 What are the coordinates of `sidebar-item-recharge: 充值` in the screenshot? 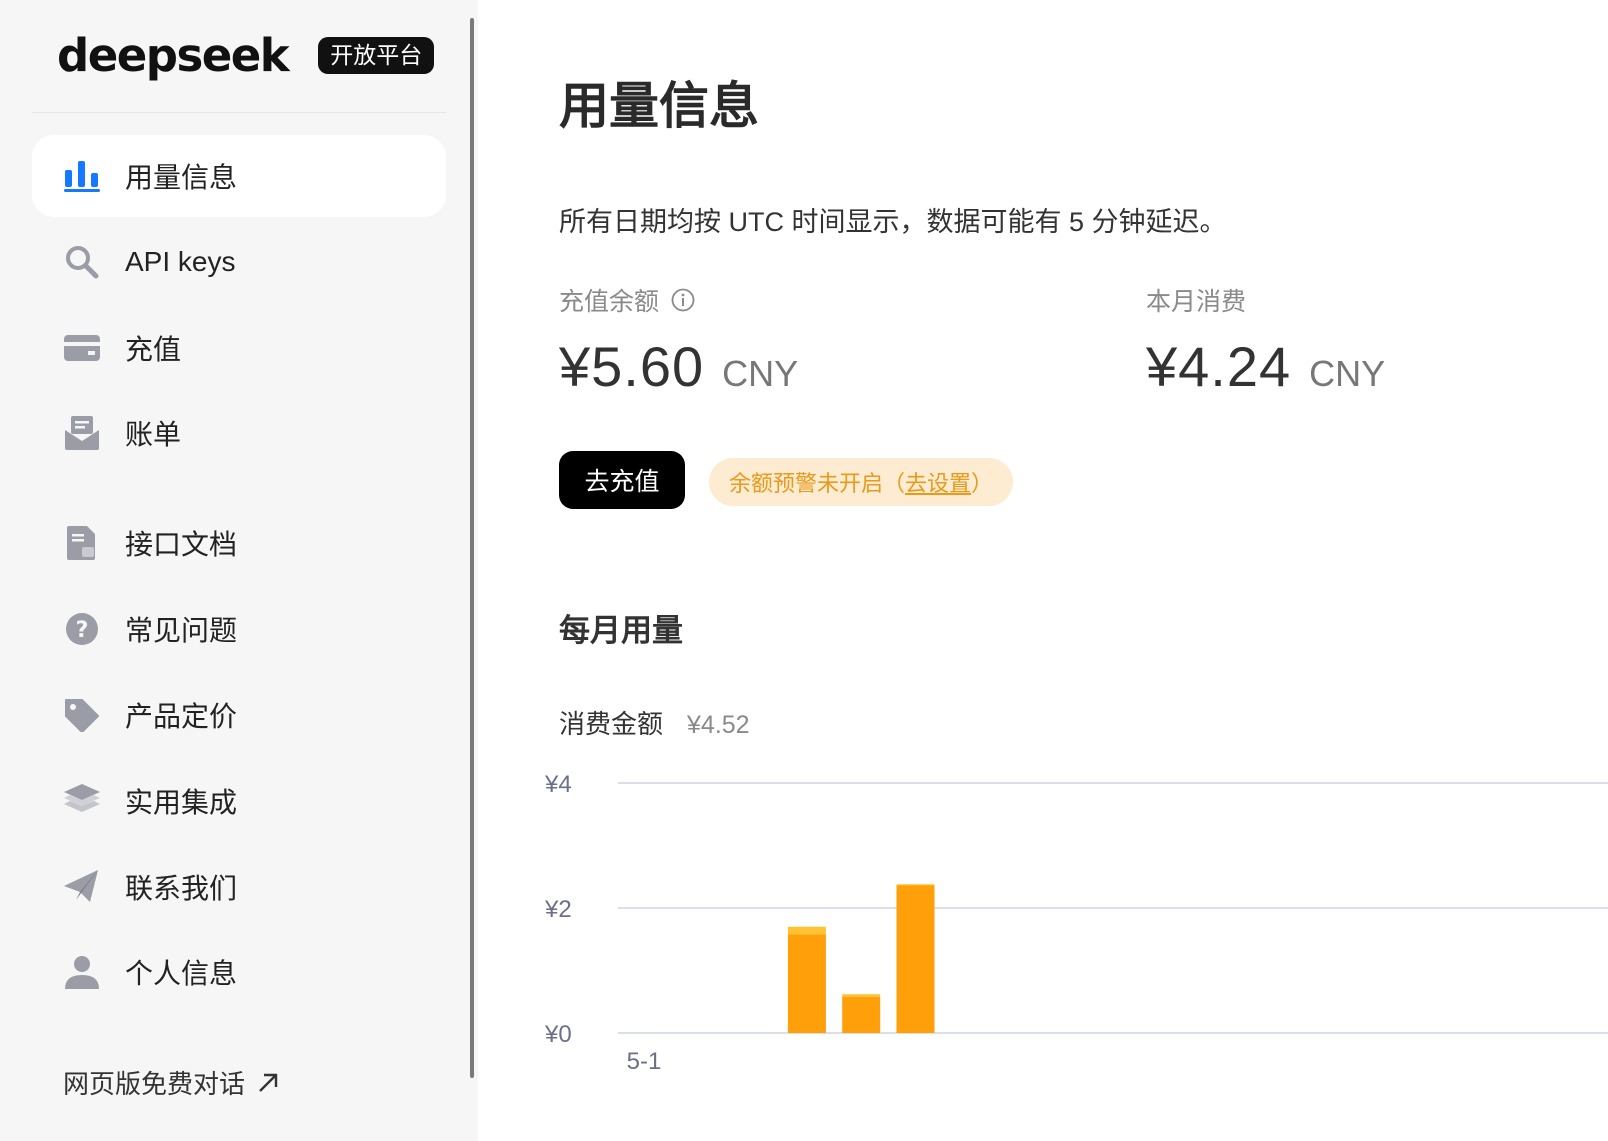 It's located at (239, 348).